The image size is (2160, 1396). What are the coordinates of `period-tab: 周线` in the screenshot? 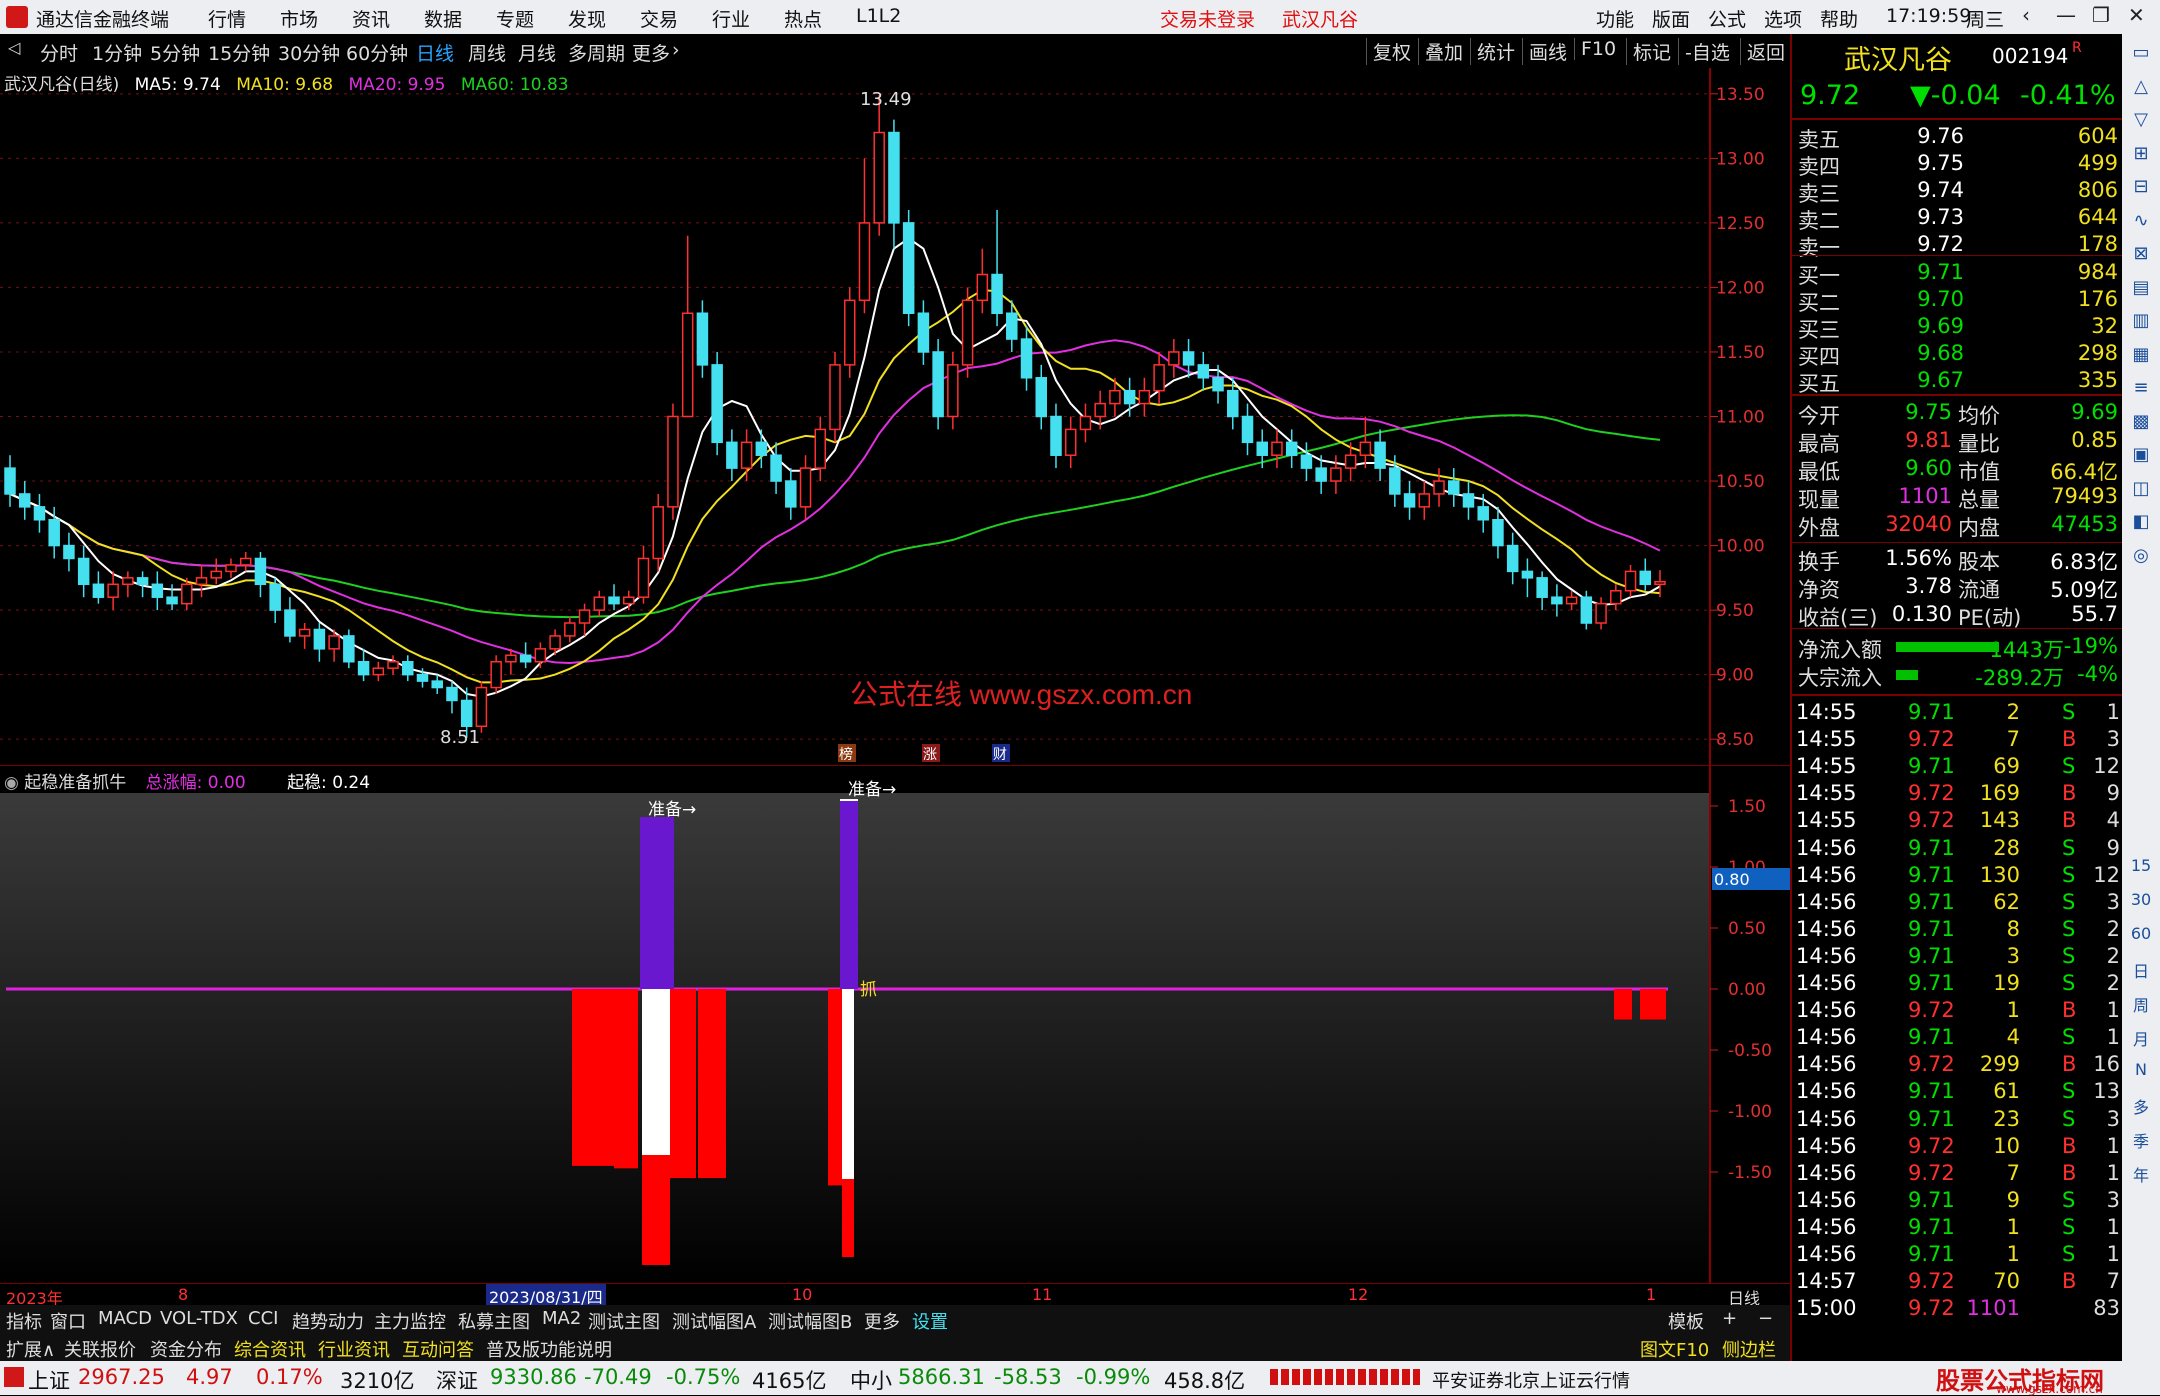 It's located at (487, 52).